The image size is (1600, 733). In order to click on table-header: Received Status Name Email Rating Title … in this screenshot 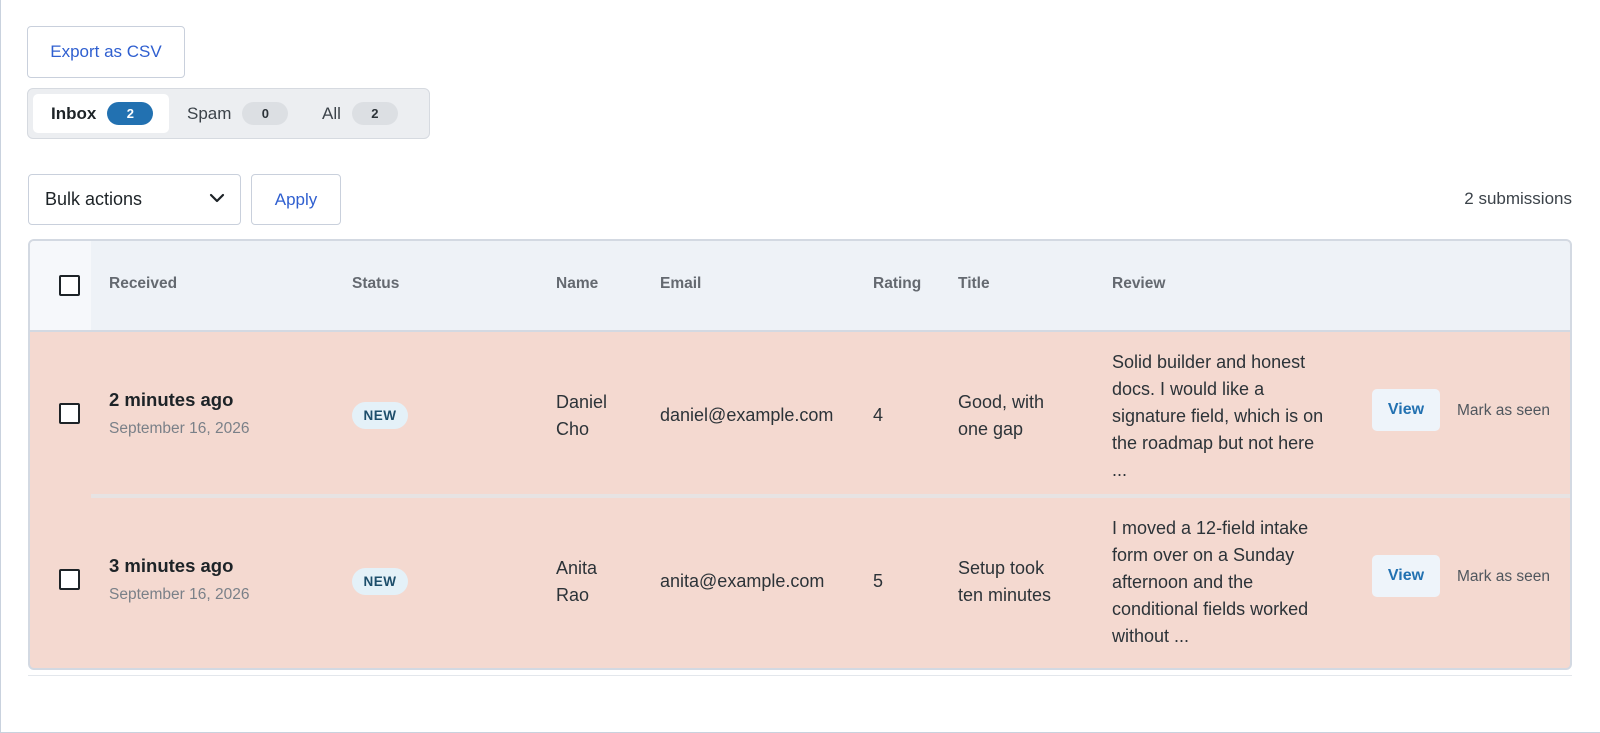, I will do `click(800, 286)`.